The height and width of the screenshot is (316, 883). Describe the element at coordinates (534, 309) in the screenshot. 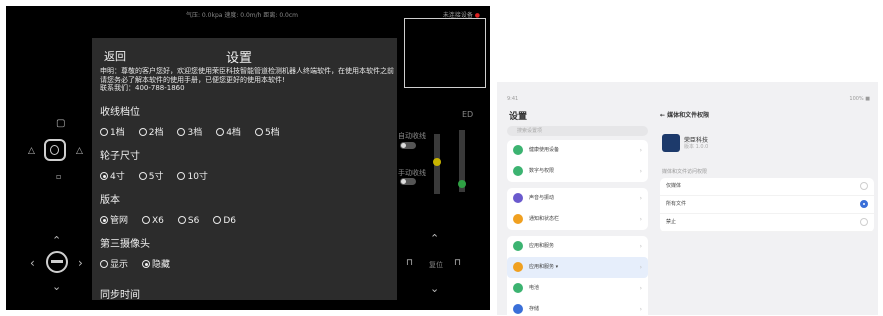

I see `menu-item-label: 存储` at that location.